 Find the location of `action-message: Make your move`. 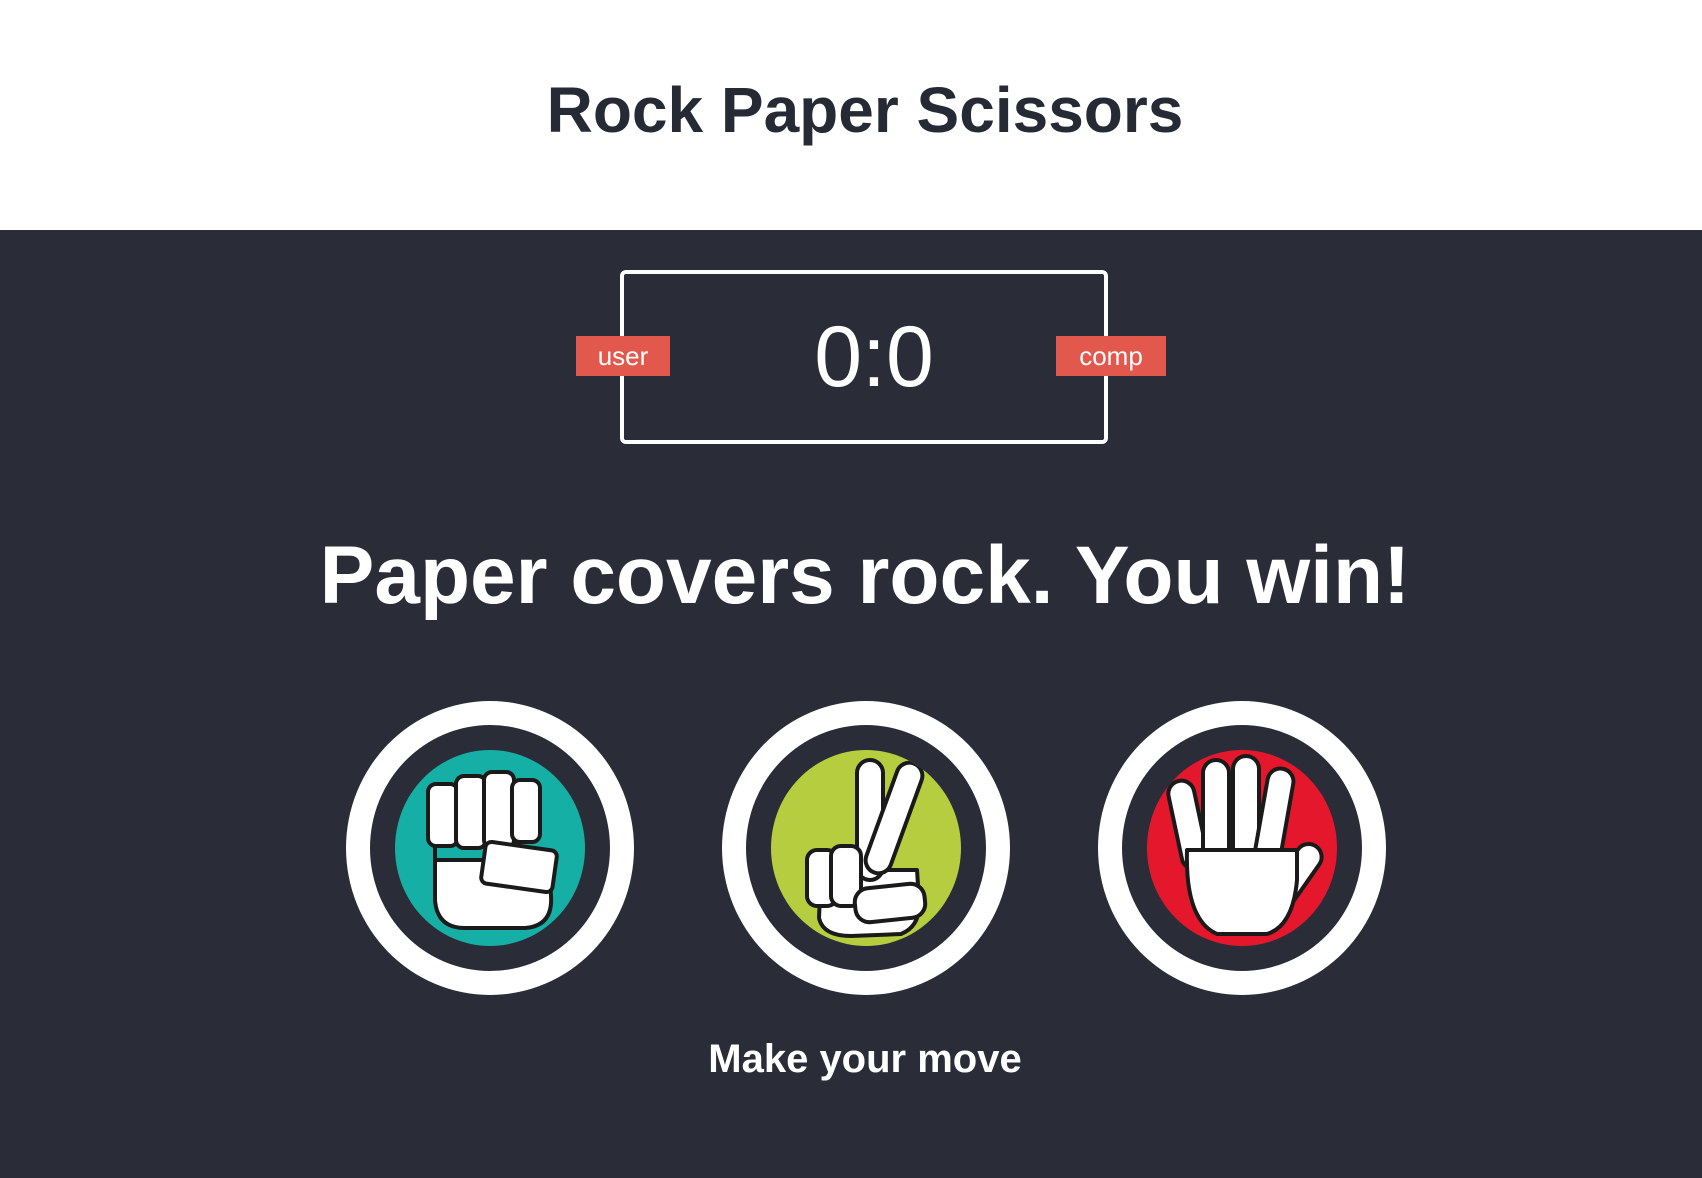

action-message: Make your move is located at coordinates (865, 1059).